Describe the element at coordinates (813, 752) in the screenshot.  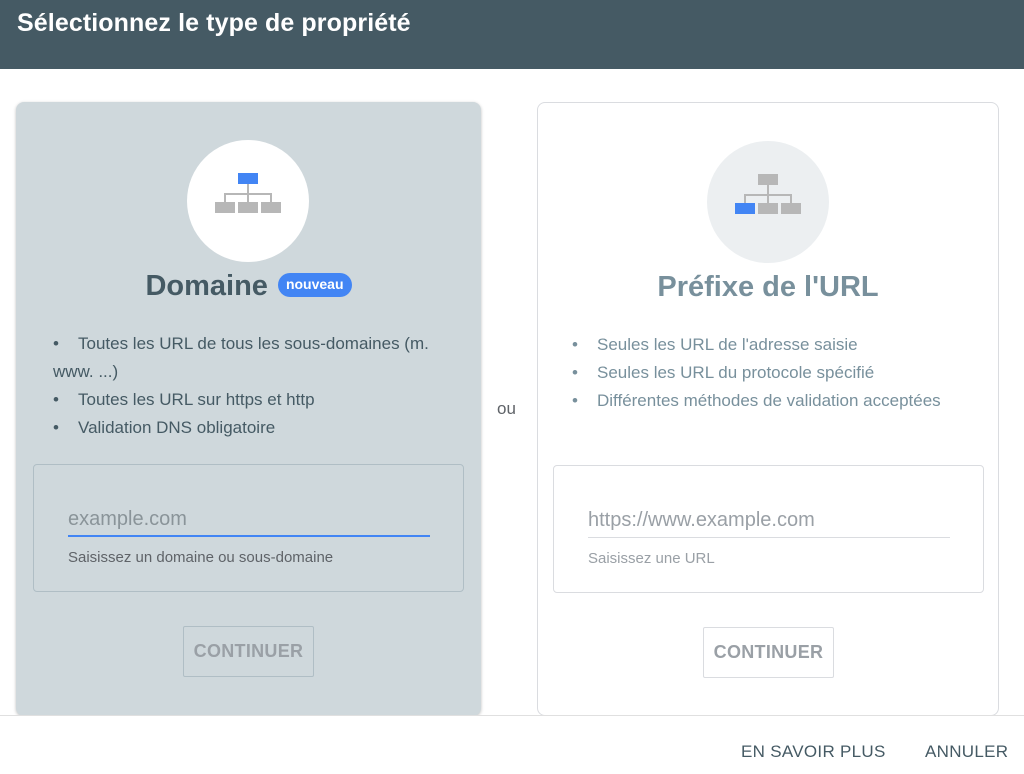
I see `learn-more-button: EN SAVOIR PLUS` at that location.